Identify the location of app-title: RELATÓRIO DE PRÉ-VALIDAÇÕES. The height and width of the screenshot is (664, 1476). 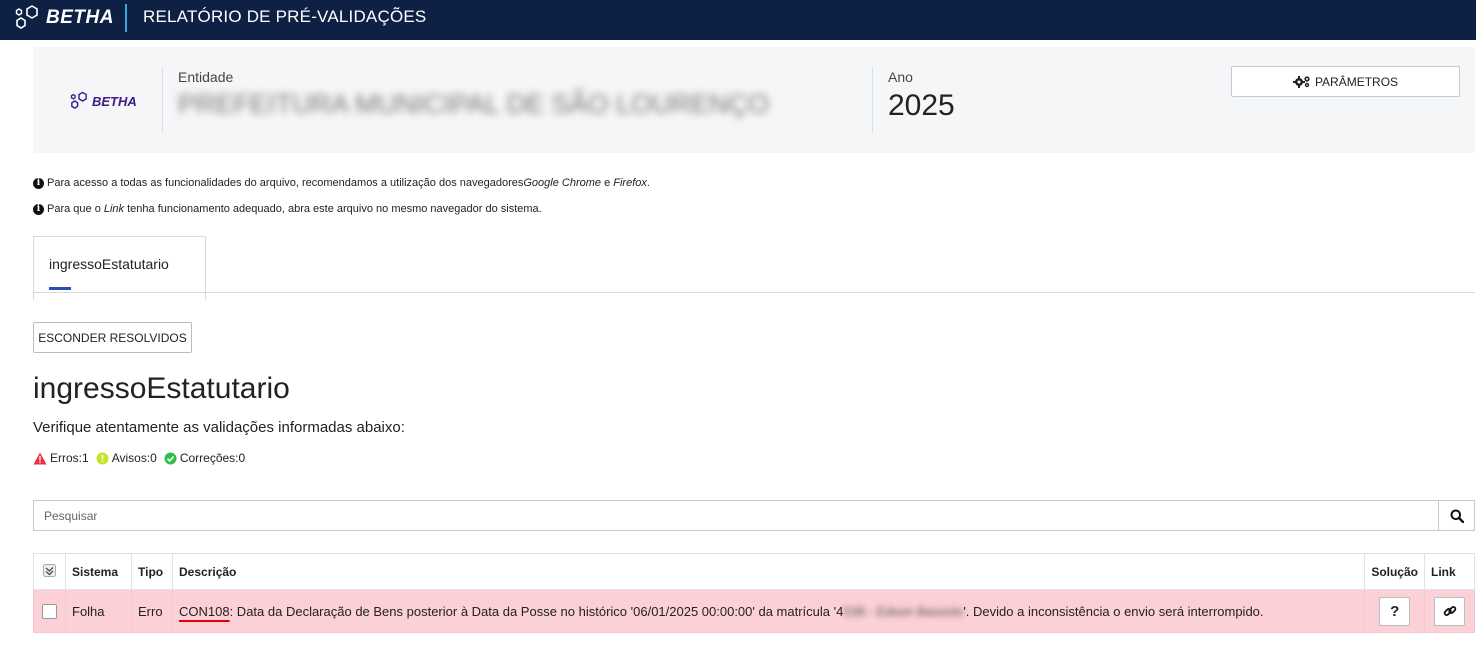
(285, 16).